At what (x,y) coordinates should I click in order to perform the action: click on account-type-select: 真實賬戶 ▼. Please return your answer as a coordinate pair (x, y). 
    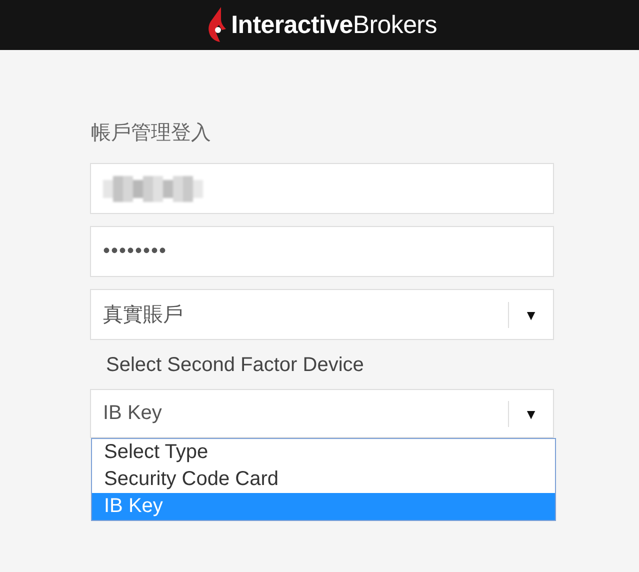
    Looking at the image, I should click on (322, 314).